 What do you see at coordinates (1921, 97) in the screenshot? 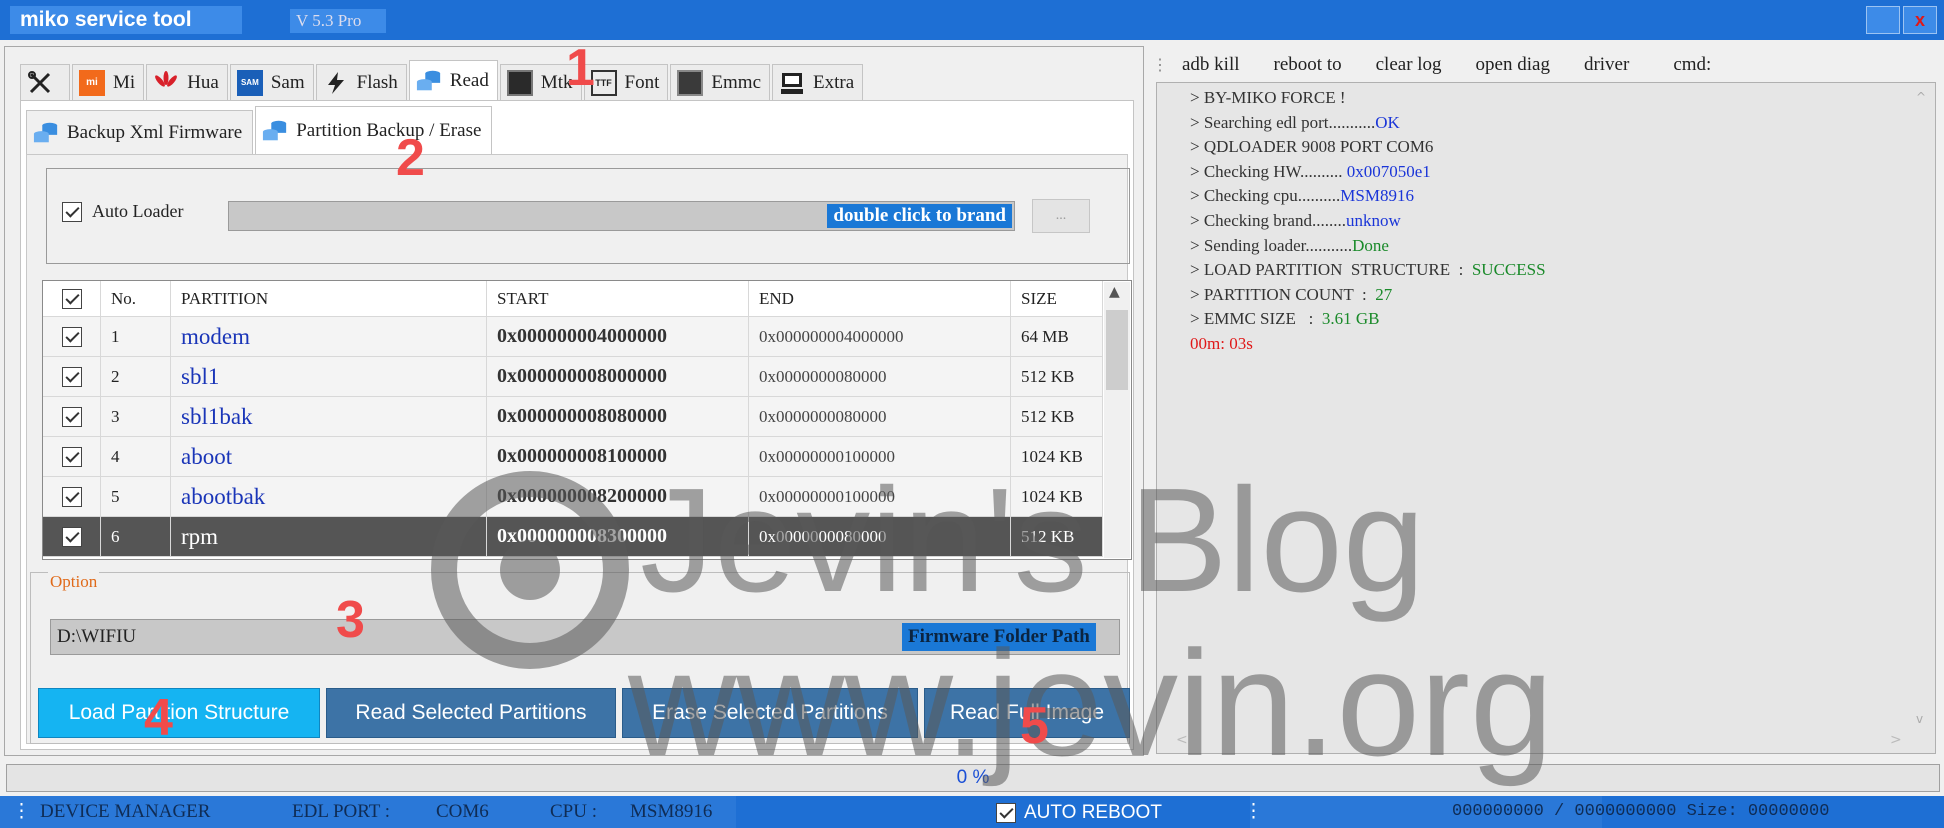
I see `scroll-up-arrow-icon: ^` at bounding box center [1921, 97].